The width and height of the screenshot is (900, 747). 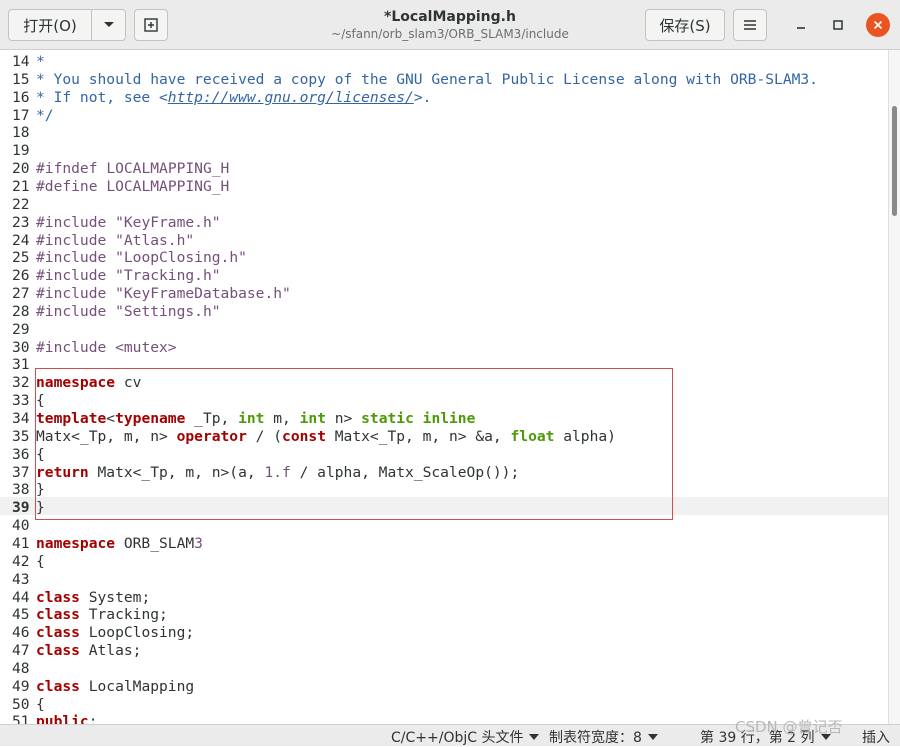 I want to click on line-number: 45, so click(x=21, y=615).